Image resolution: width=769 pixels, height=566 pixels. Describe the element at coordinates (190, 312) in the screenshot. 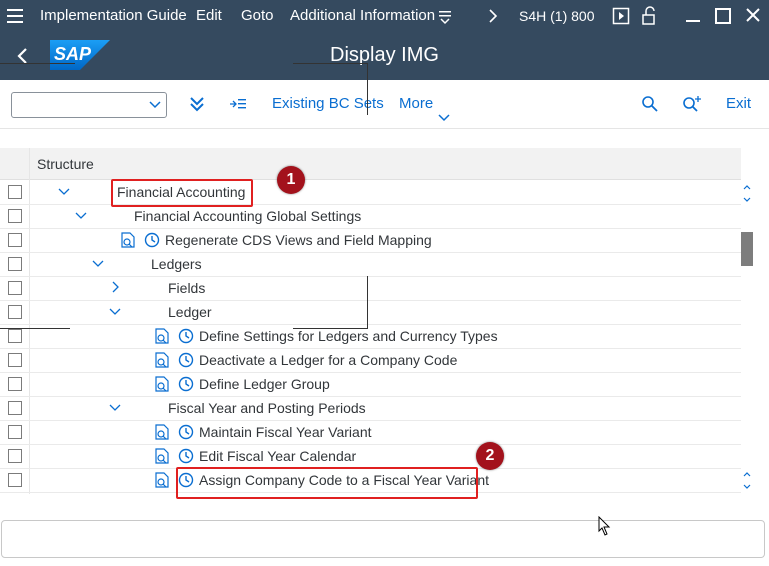

I see `tree-row-label: Ledger` at that location.